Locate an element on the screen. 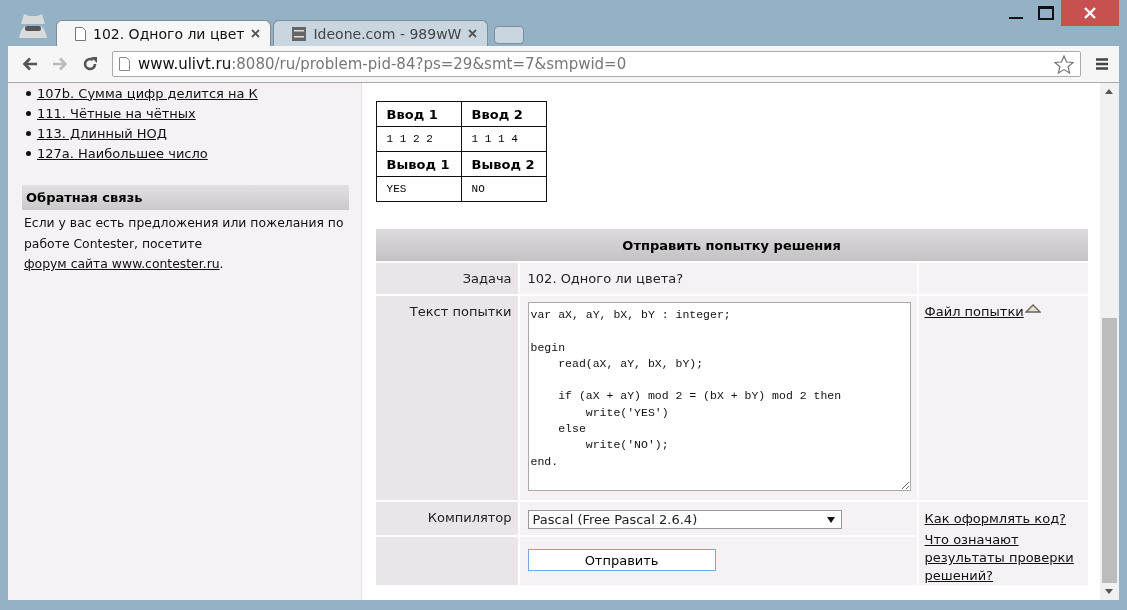  scroll-up-icon is located at coordinates (1109, 91).